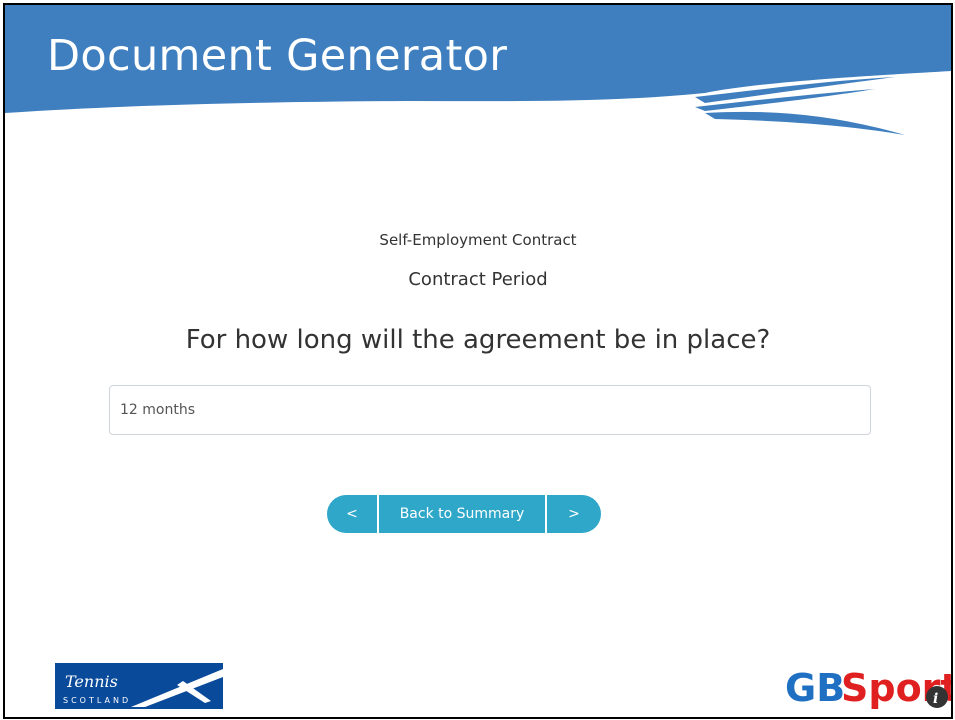  Describe the element at coordinates (97, 700) in the screenshot. I see `scotland-logo-text: SCOTLAND` at that location.